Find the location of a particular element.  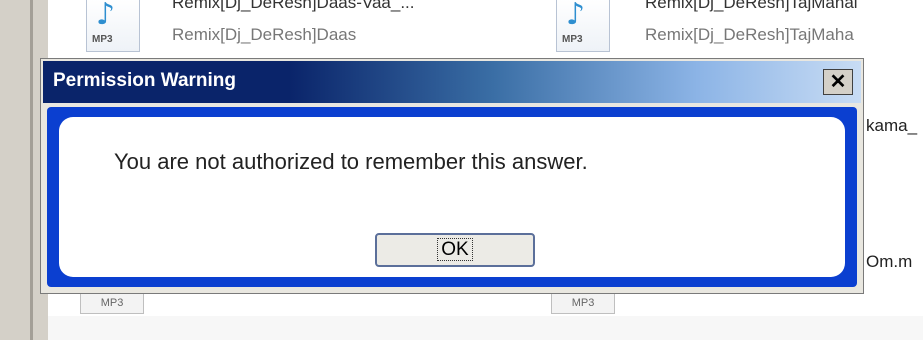

file-name-partial: kama_ is located at coordinates (891, 126).